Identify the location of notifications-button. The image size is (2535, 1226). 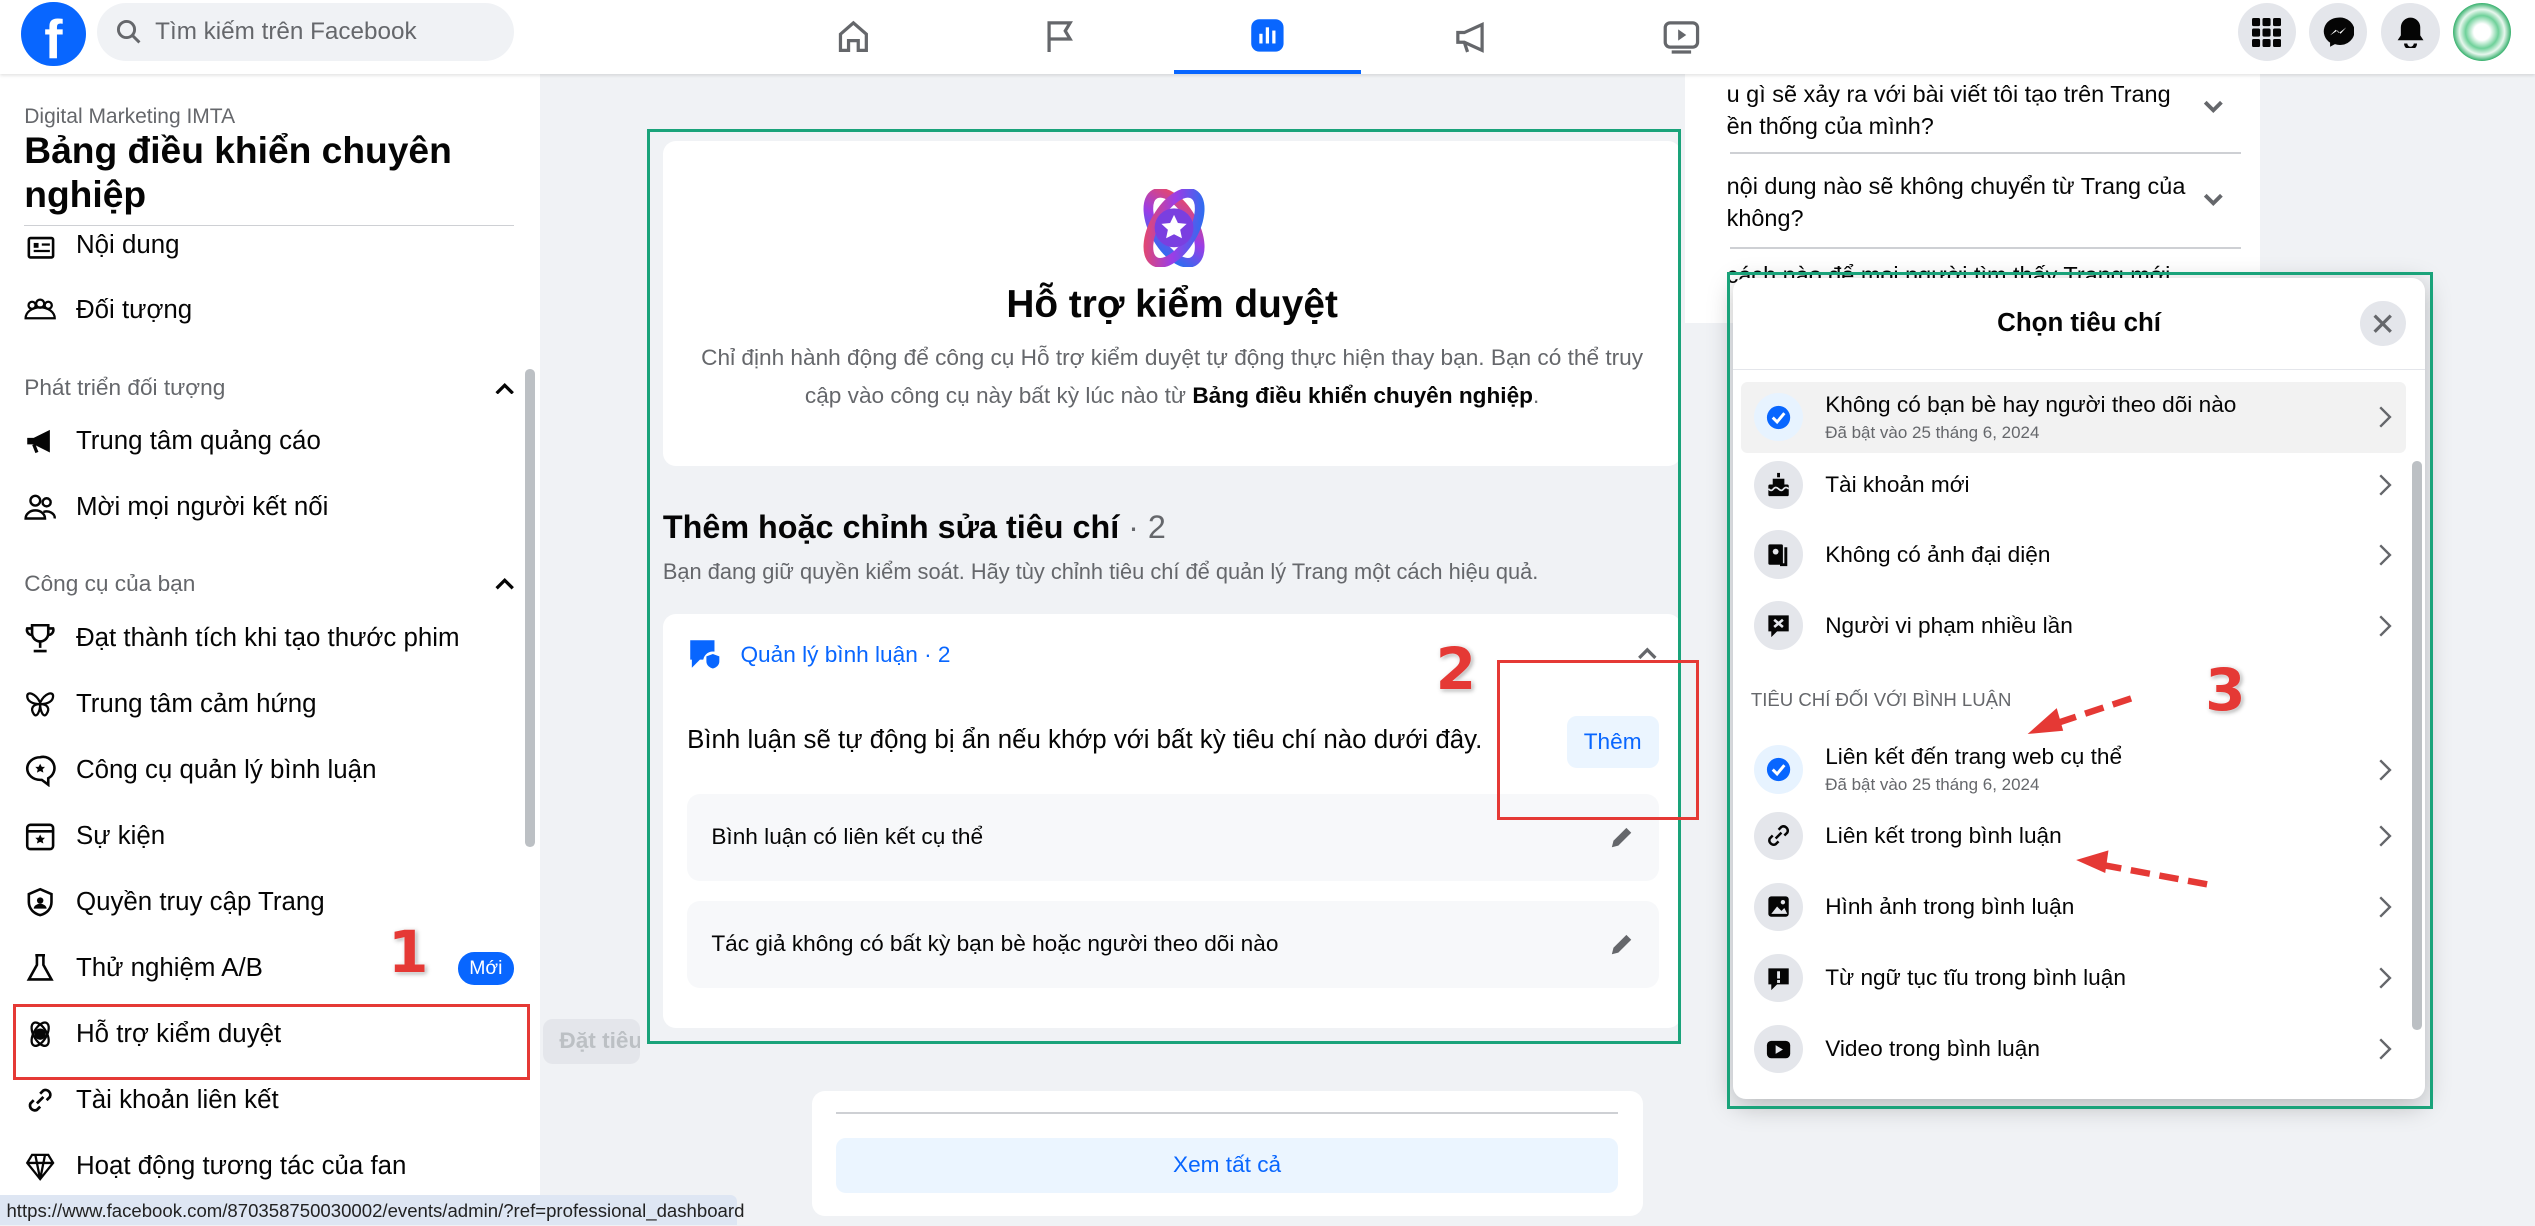
(2410, 32).